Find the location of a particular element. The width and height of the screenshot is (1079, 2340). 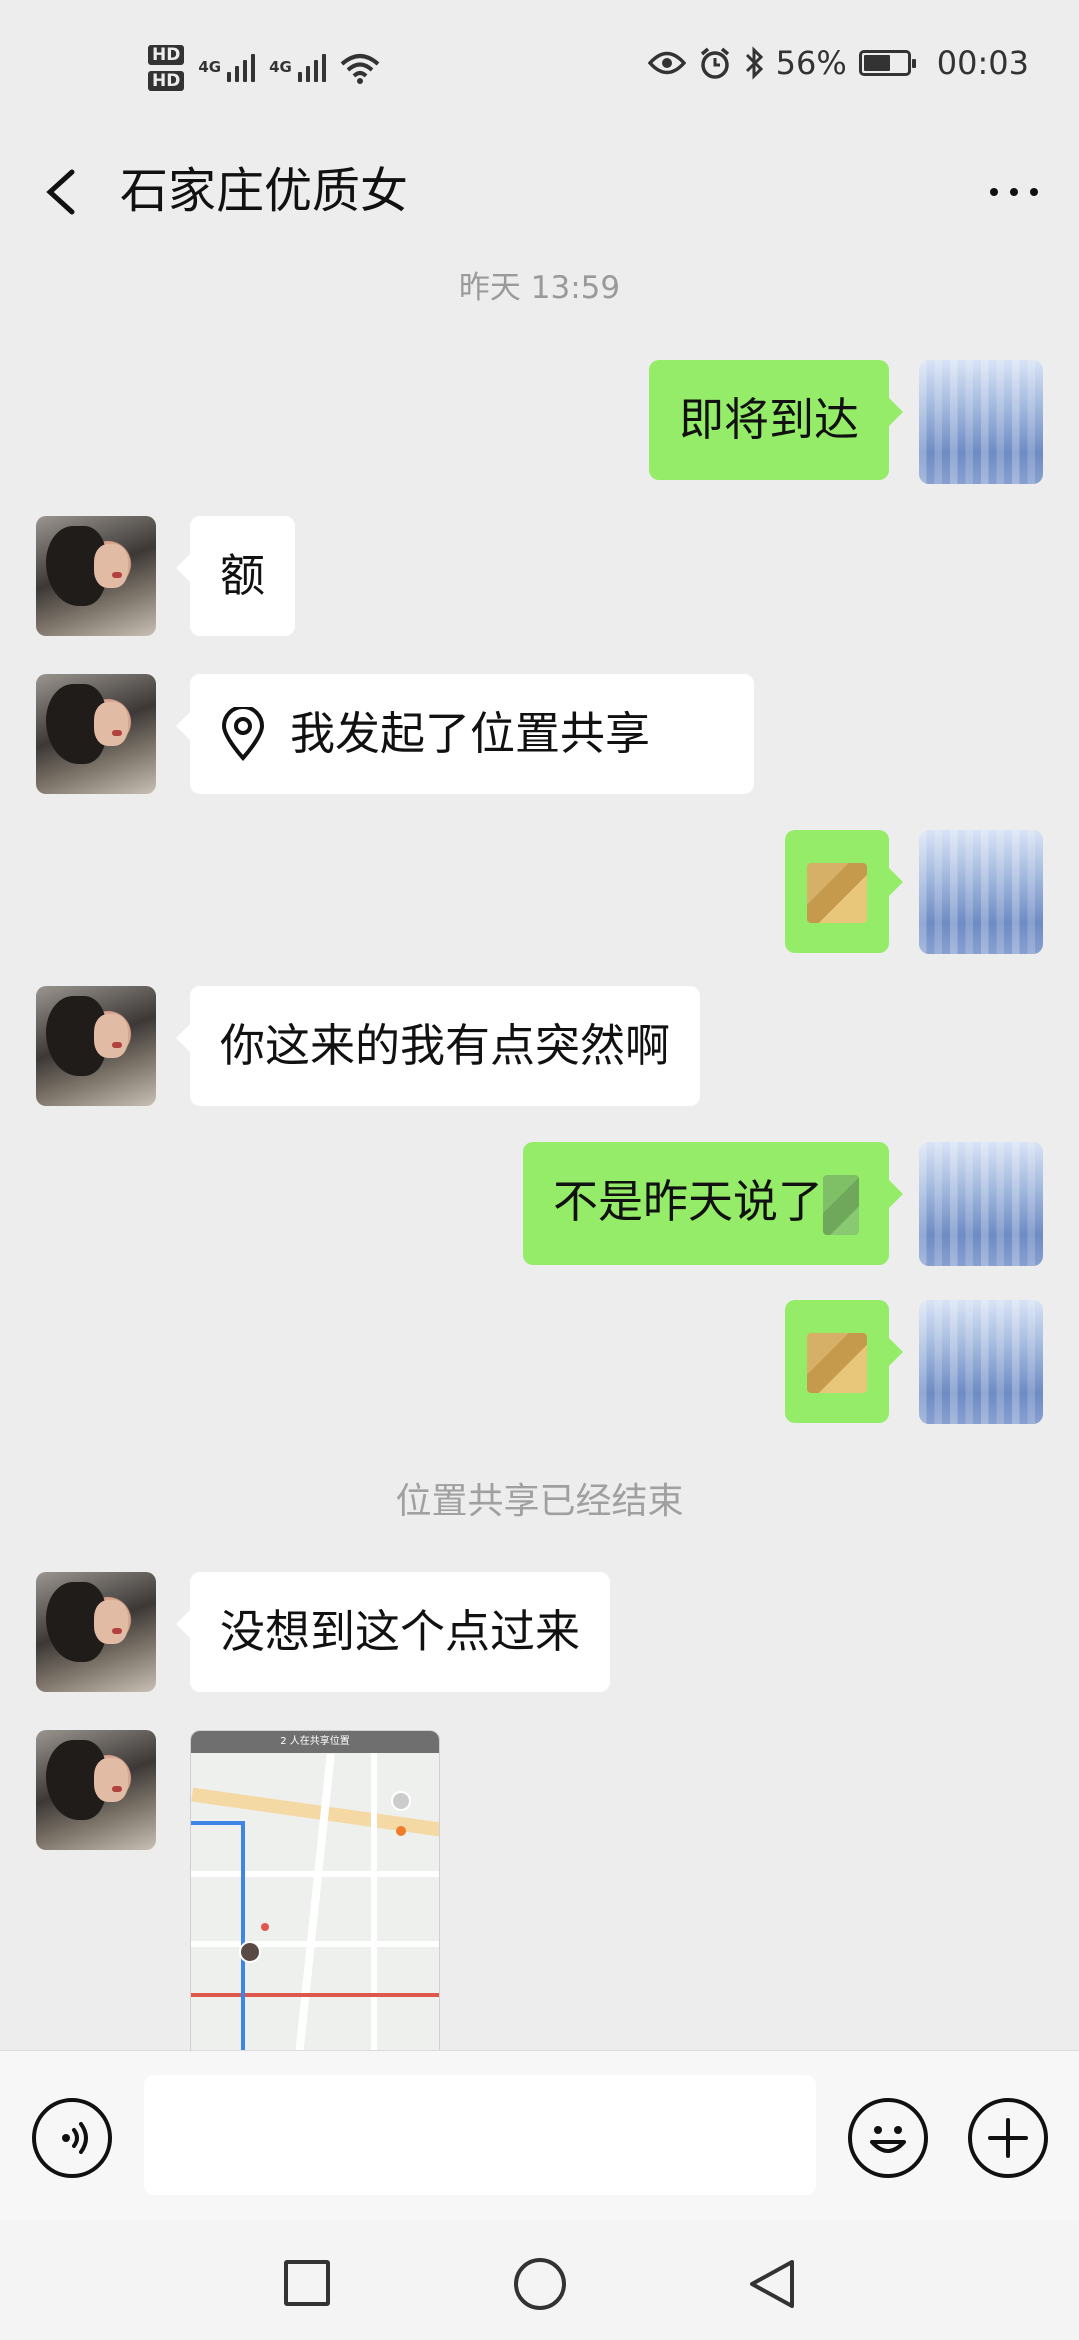

message-bubble-incoming: 没想到这个点过来 is located at coordinates (393, 1632).